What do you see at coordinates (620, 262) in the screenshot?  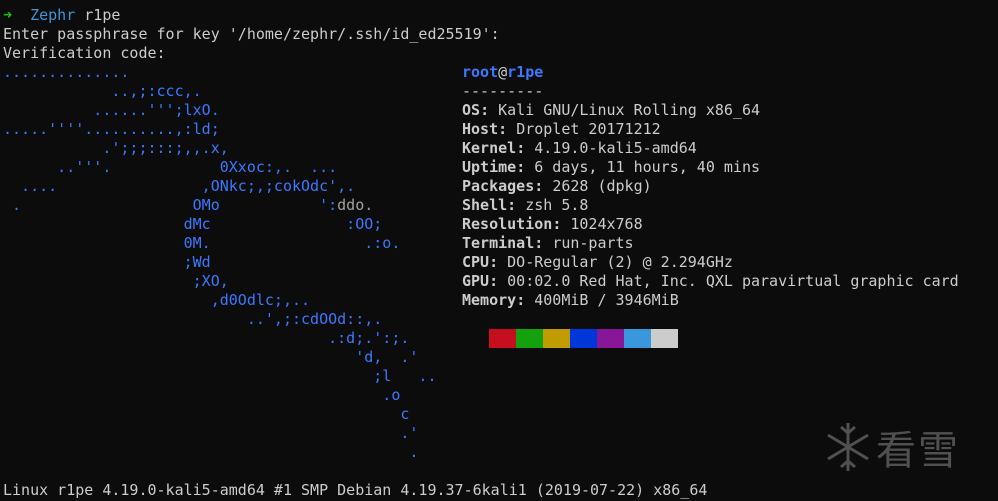 I see `info-value: DO-Regular (2) @ 2.294GHz` at bounding box center [620, 262].